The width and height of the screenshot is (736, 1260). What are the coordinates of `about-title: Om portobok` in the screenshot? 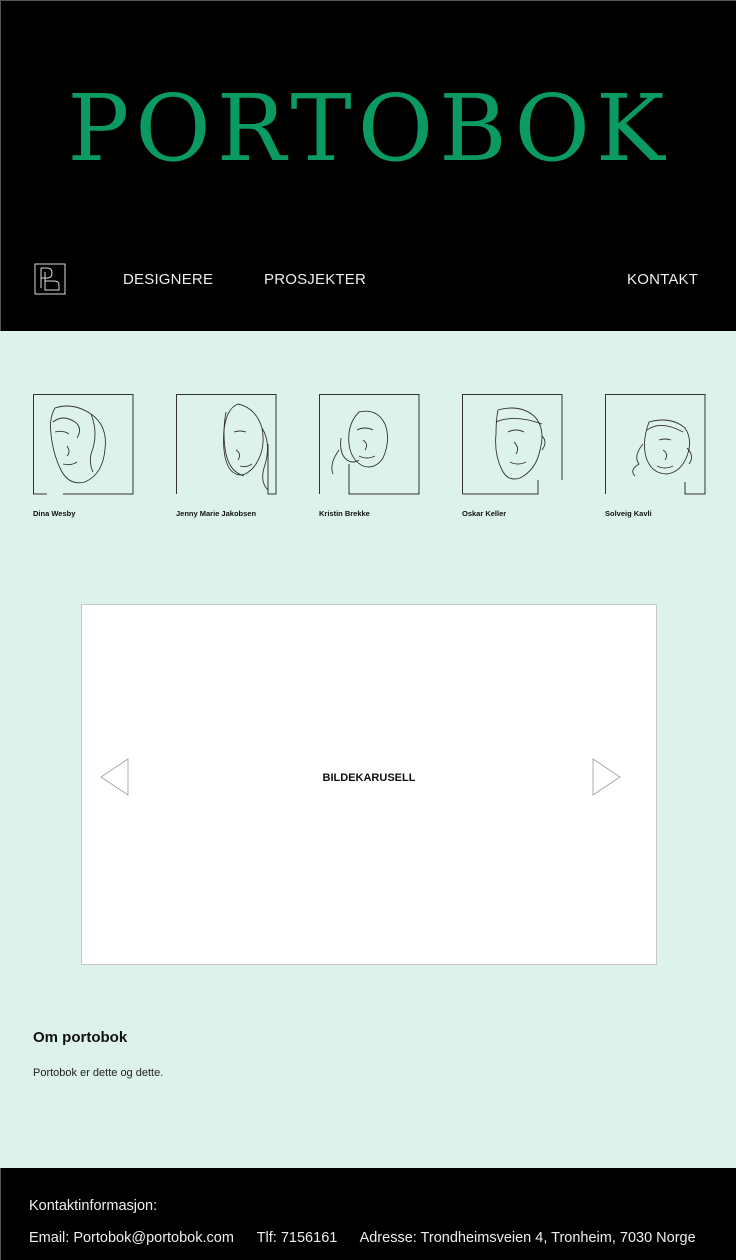 It's located at (80, 1037).